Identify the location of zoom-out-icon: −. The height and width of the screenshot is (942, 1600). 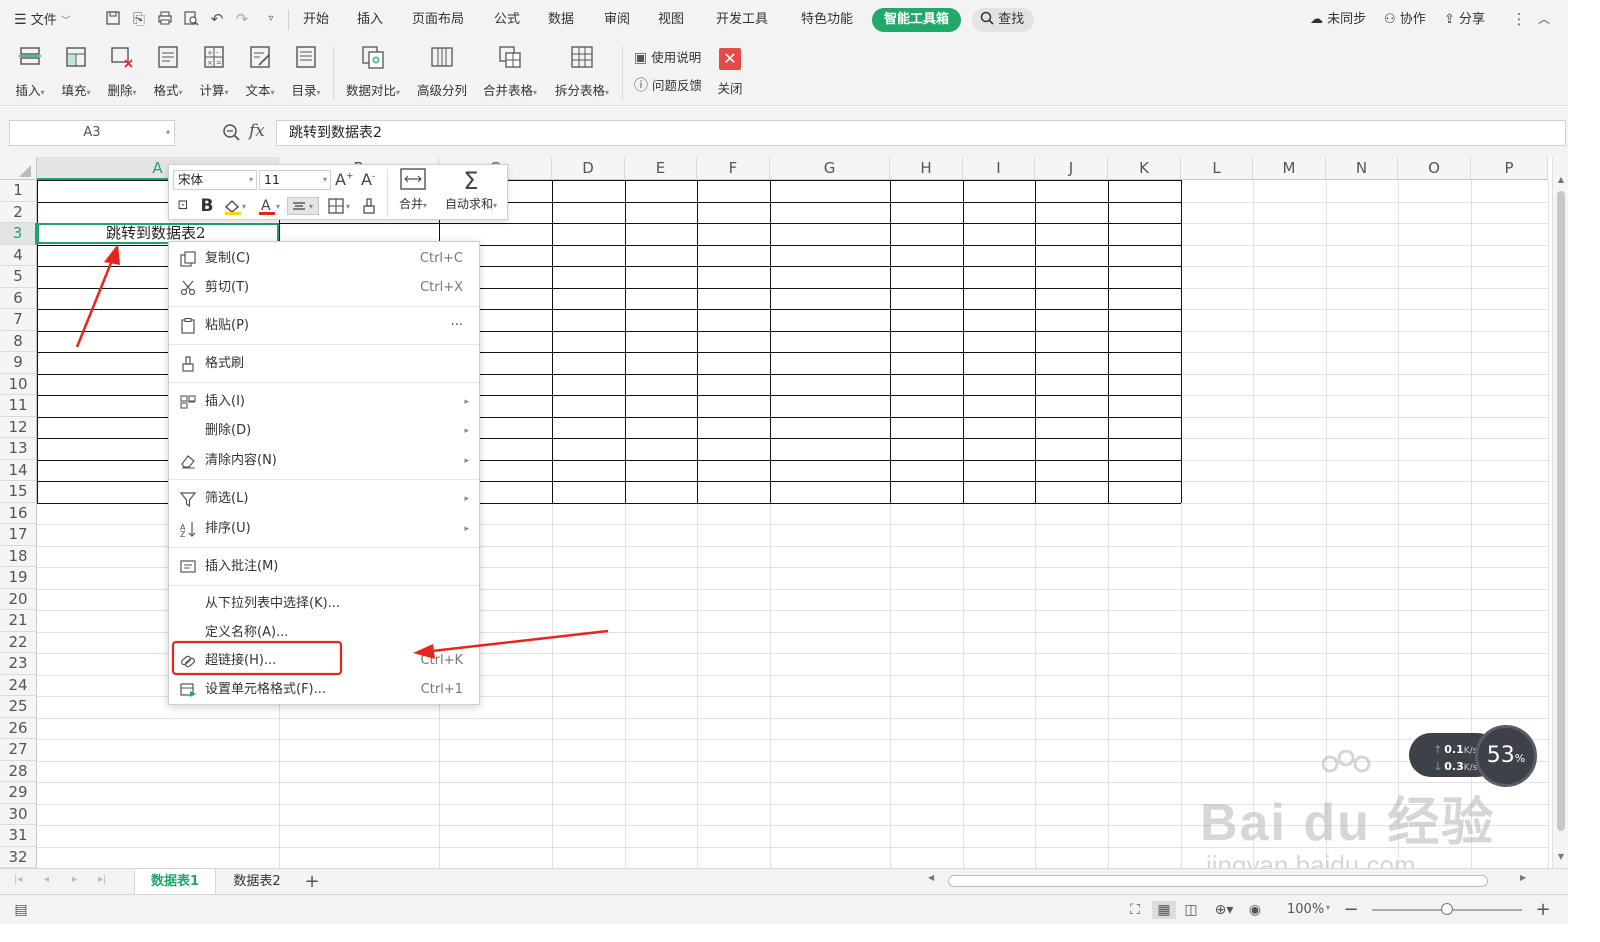
(1351, 910).